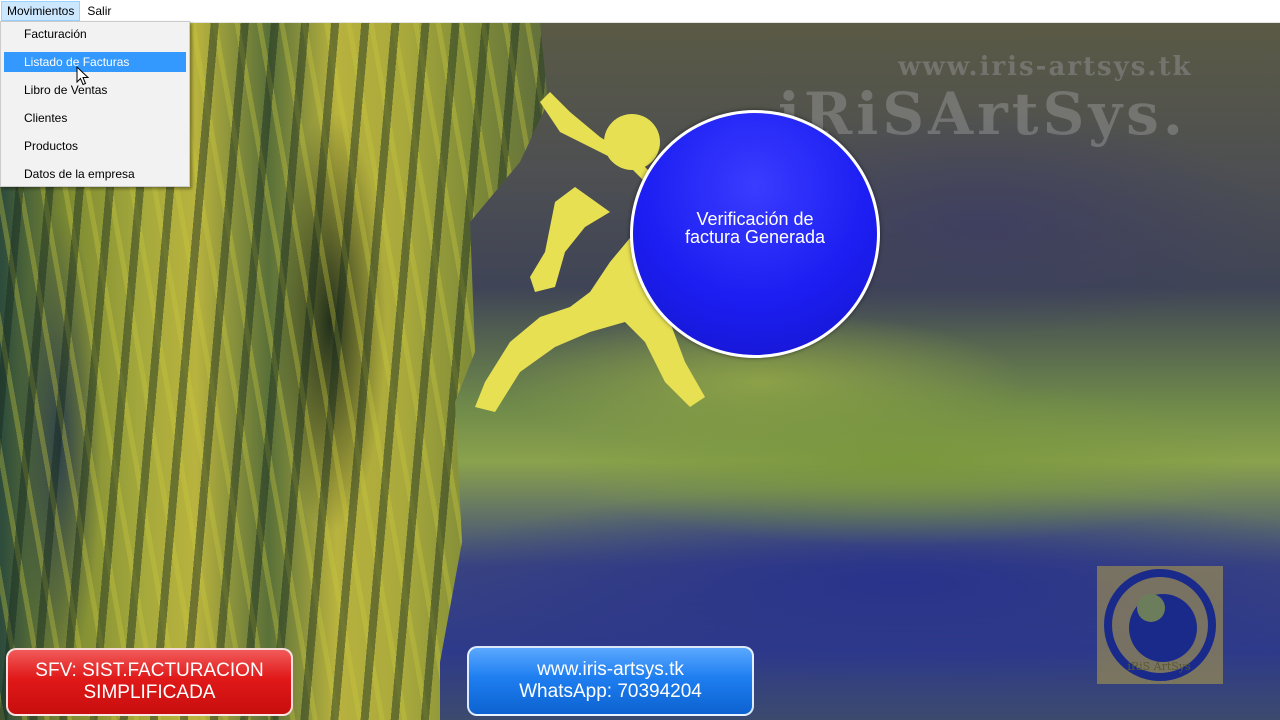 This screenshot has width=1280, height=720. I want to click on iris-logo-icon: iRiS ArtSys, so click(1160, 625).